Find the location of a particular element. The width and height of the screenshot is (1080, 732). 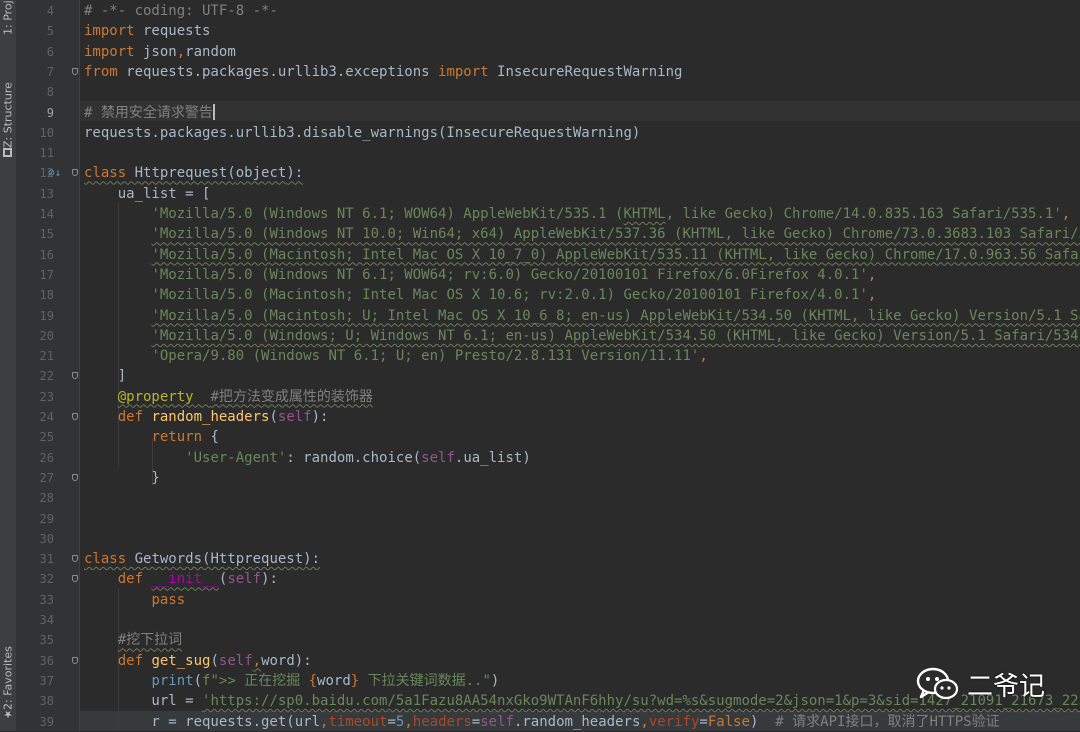

code-line: print(f">> 正在挖掘 {word} 下拉关键词数据..") is located at coordinates (291, 681).